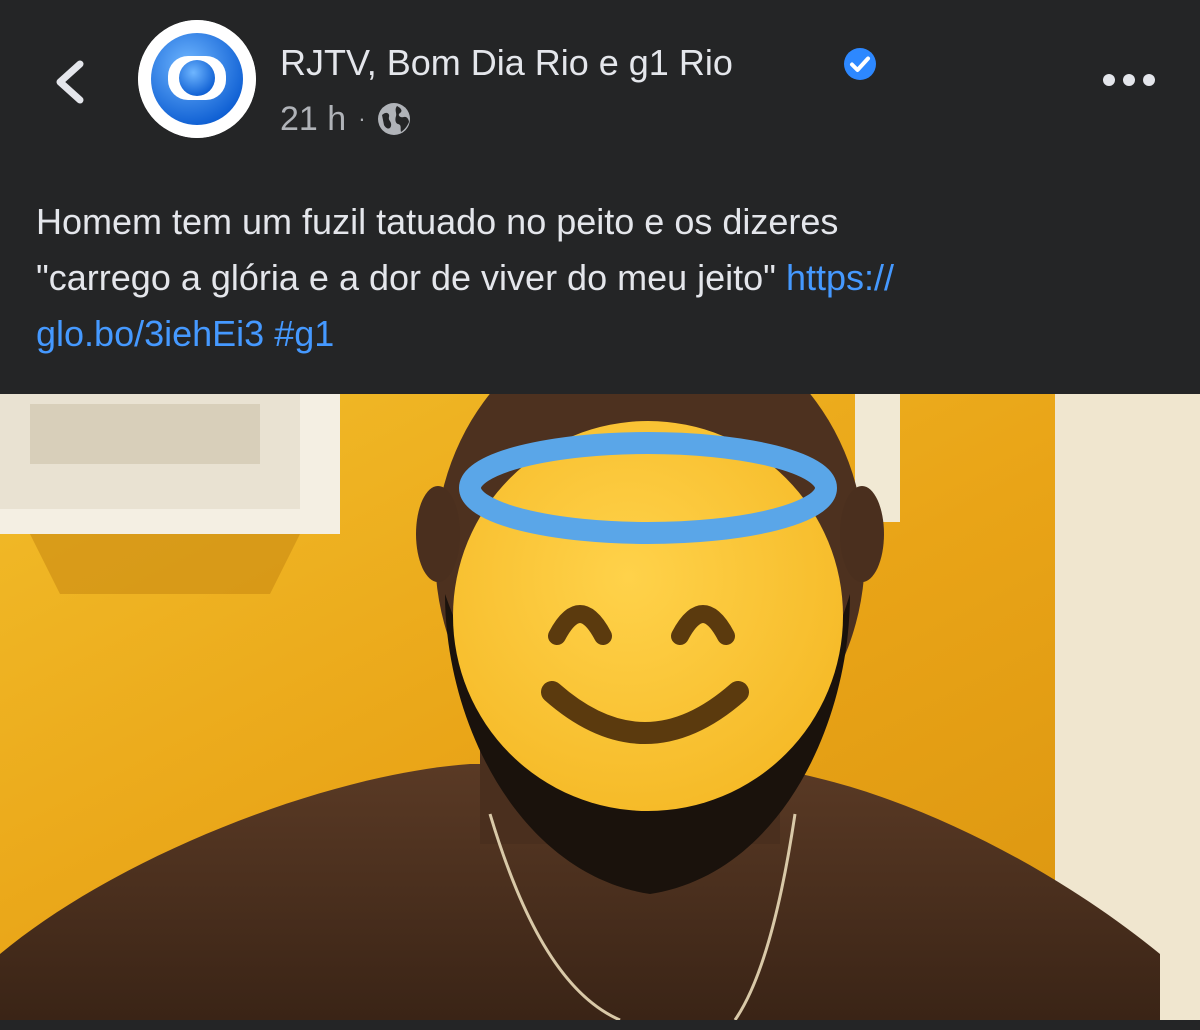  Describe the element at coordinates (860, 64) in the screenshot. I see `verified-badge-icon` at that location.